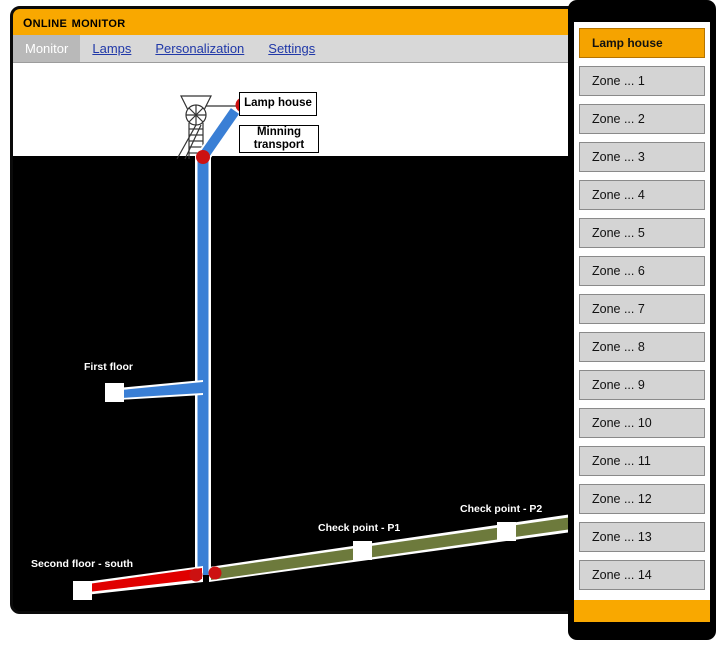 This screenshot has height=653, width=722. I want to click on zone-item-5: Zone ... 5, so click(642, 233).